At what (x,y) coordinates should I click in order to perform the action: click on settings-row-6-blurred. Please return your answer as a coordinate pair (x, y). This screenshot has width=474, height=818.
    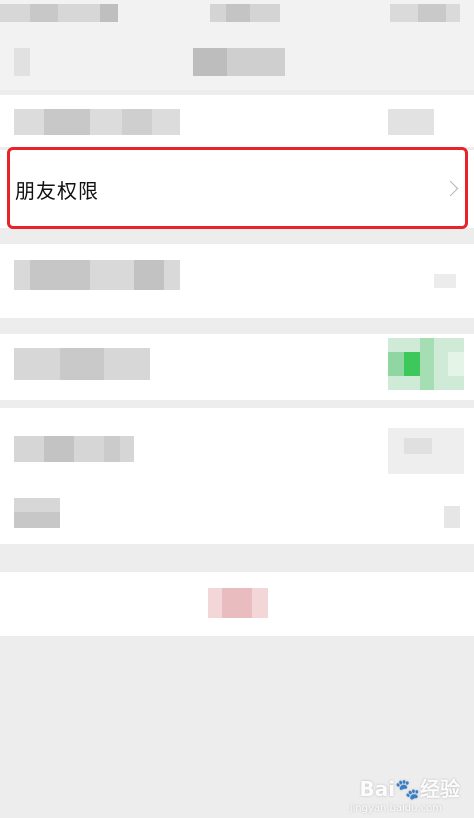
    Looking at the image, I should click on (237, 514).